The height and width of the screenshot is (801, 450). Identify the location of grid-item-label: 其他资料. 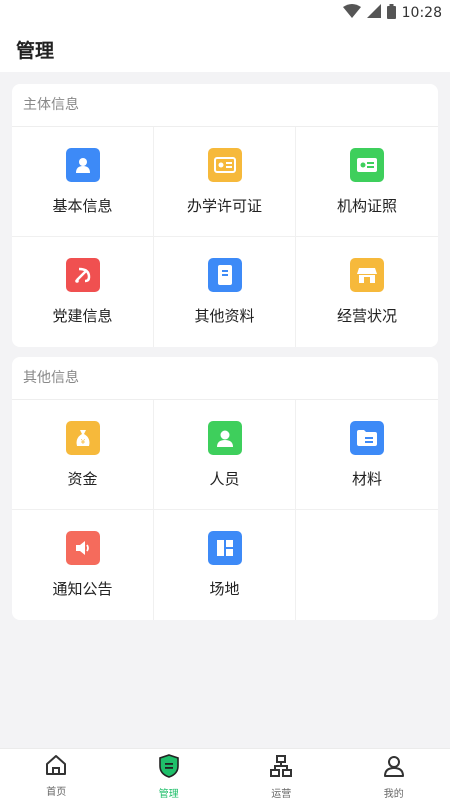
(224, 315).